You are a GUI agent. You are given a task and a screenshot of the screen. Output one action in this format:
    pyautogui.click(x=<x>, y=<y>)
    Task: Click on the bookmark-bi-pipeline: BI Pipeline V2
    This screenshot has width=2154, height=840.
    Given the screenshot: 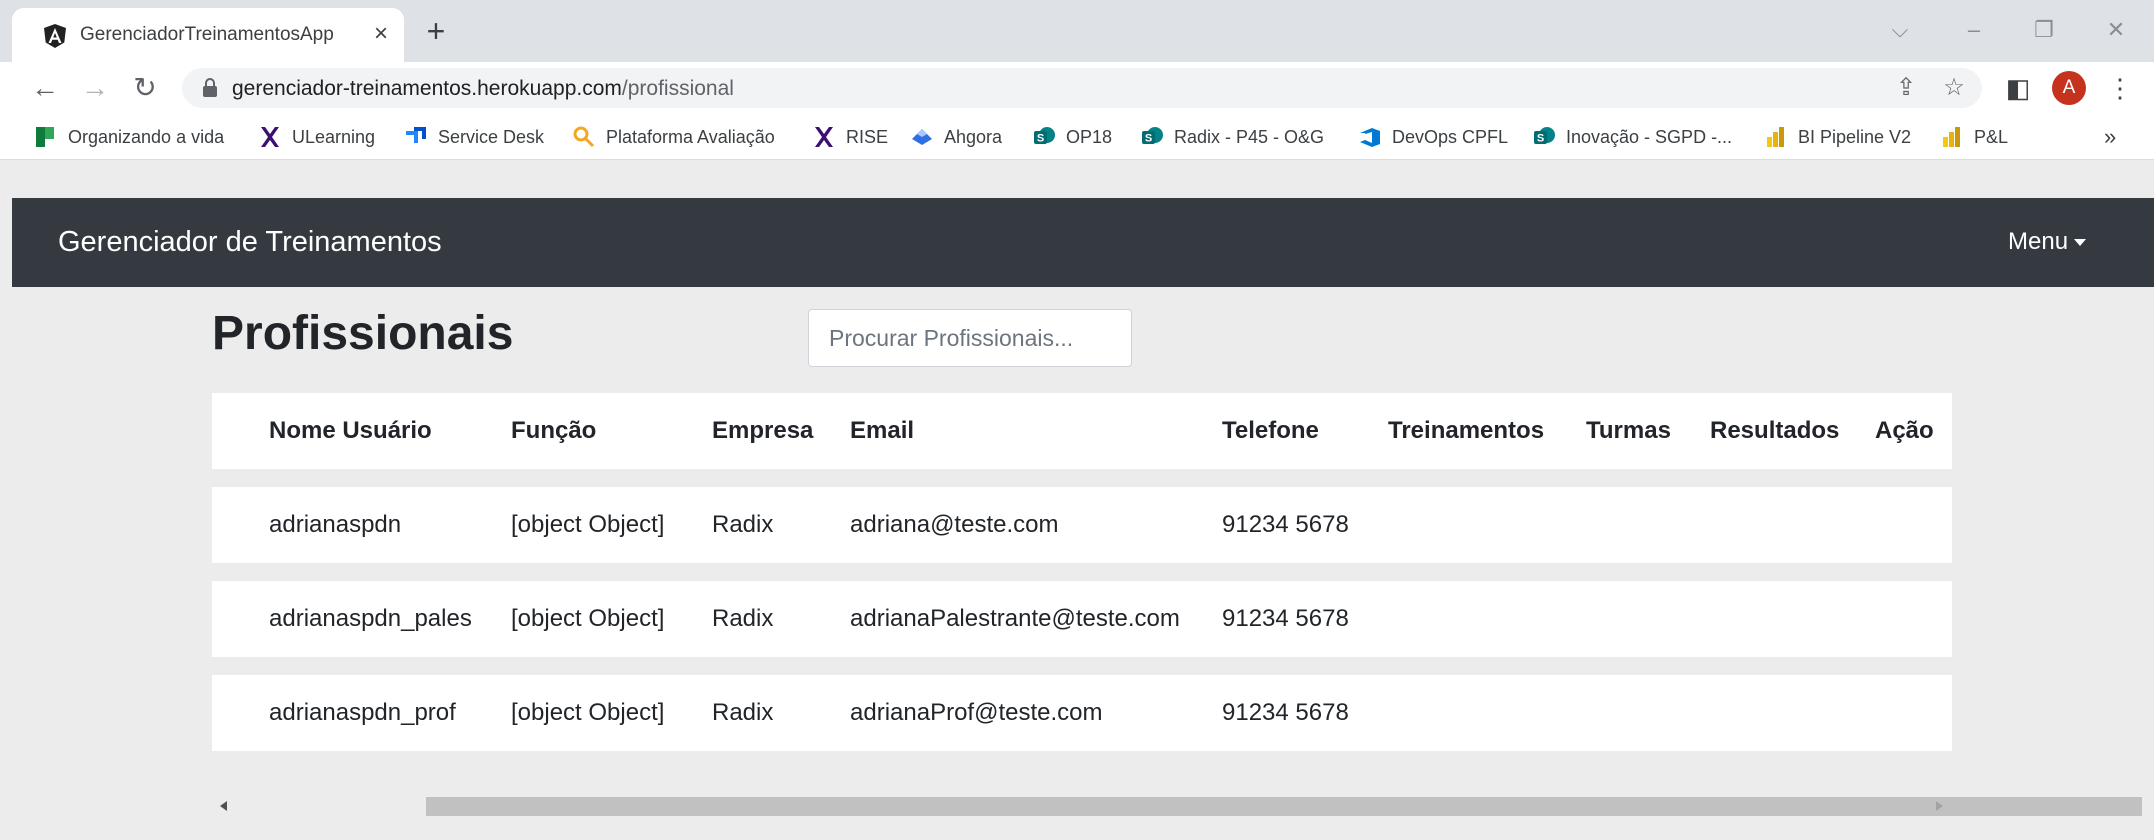 What is the action you would take?
    pyautogui.click(x=1837, y=137)
    